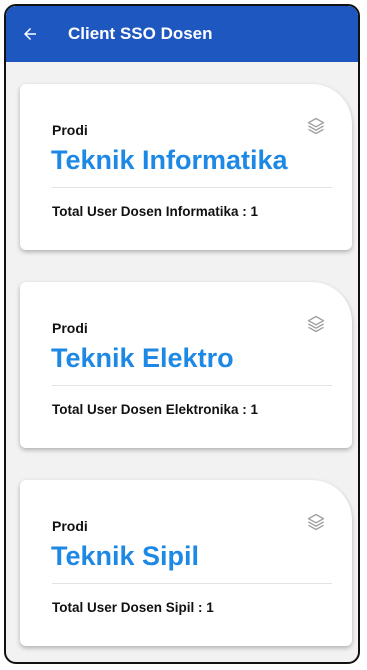 The image size is (367, 670). I want to click on prodi-name: Teknik Informatika, so click(169, 160).